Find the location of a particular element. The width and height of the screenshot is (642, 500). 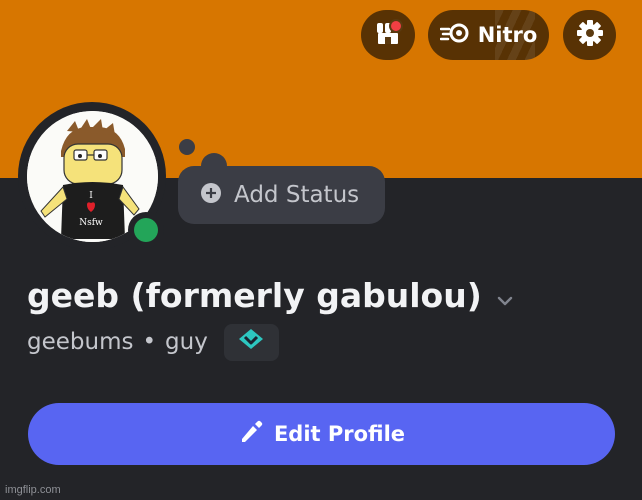

badge-icon is located at coordinates (251, 342).